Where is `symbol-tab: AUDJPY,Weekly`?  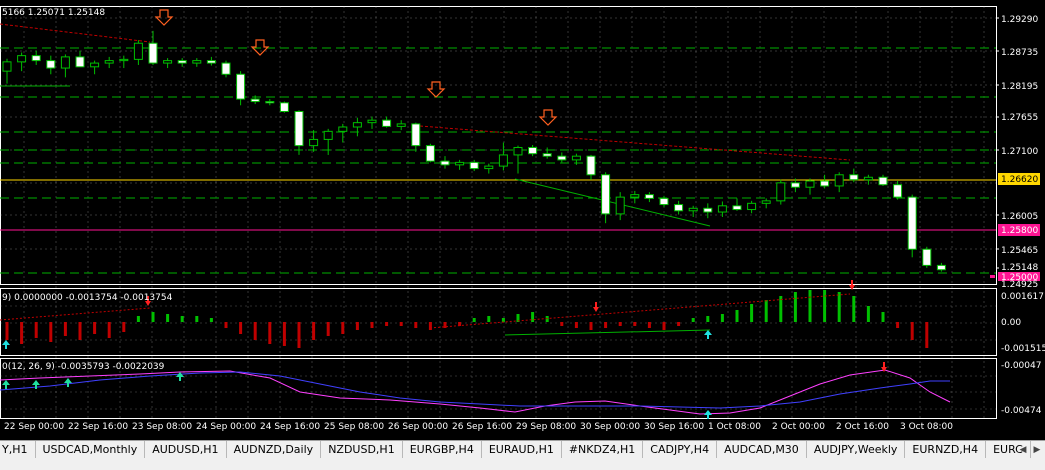
symbol-tab: AUDJPY,Weekly is located at coordinates (856, 449).